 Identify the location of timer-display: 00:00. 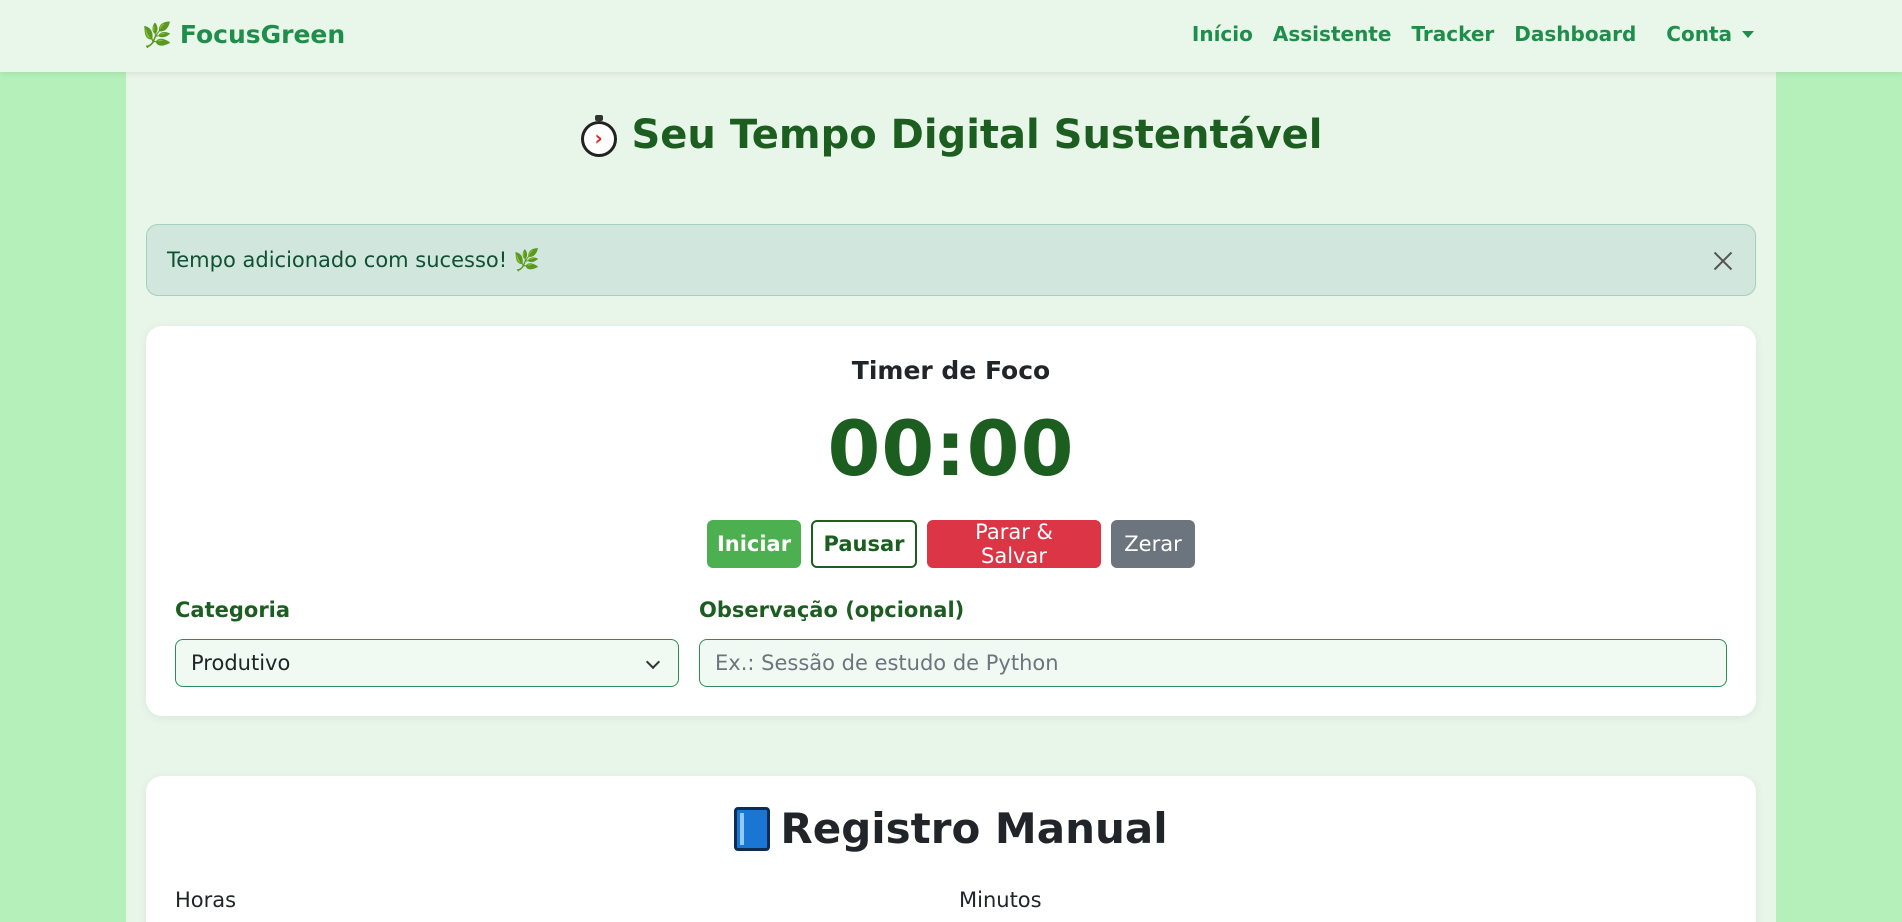
(951, 448).